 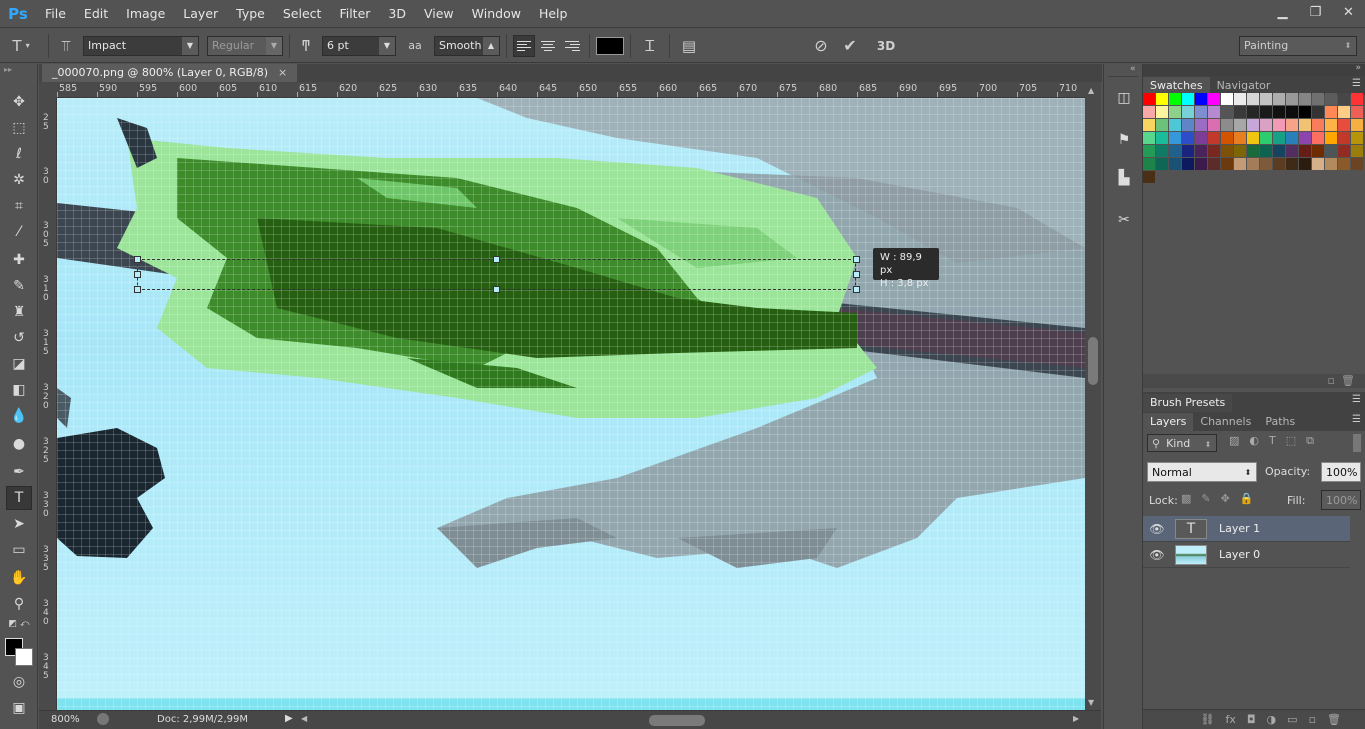 What do you see at coordinates (1356, 83) in the screenshot?
I see `panel-menu-icon: ☰` at bounding box center [1356, 83].